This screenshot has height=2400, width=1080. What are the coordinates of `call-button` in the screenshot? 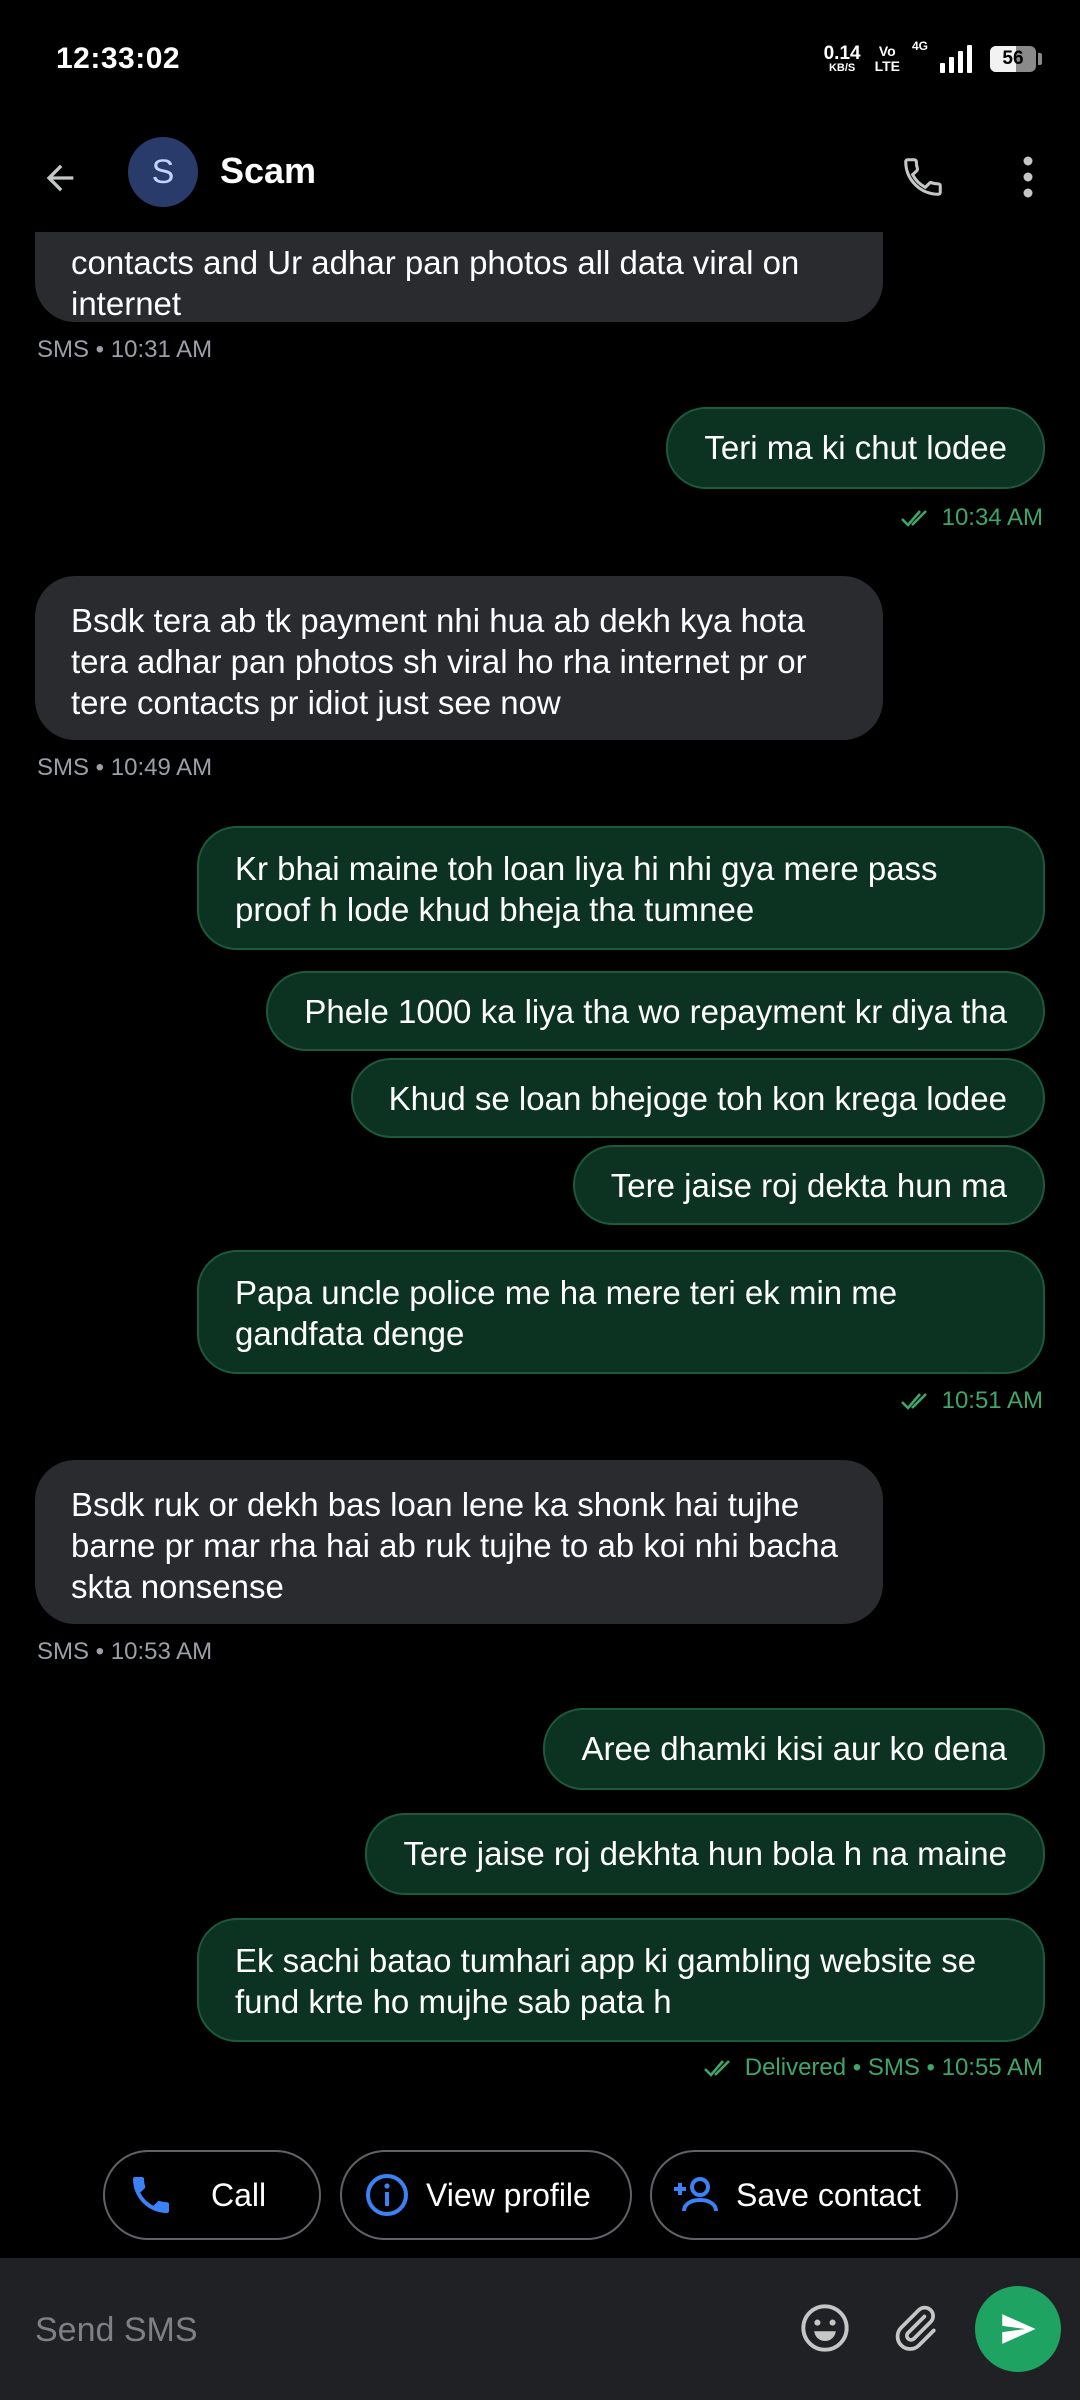 It's located at (923, 177).